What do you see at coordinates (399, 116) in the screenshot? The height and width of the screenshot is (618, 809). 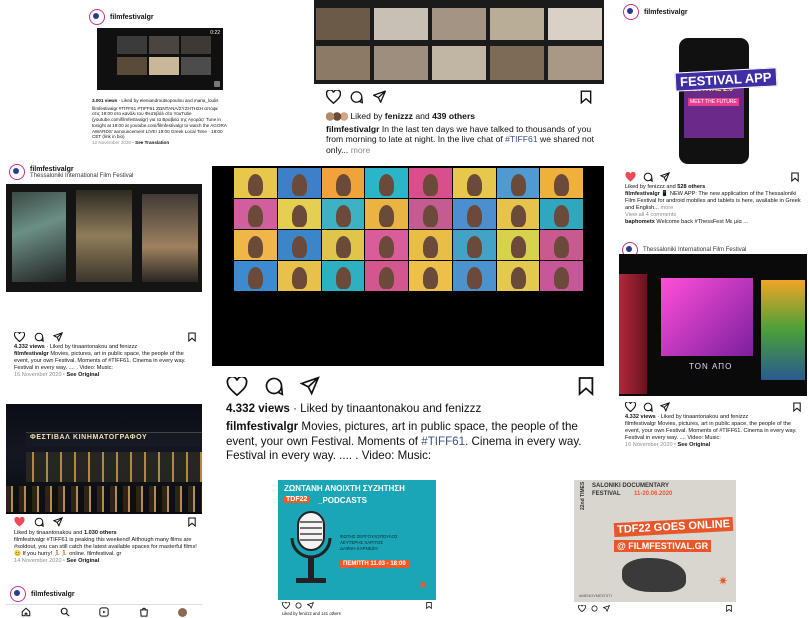 I see `liked-user: fenizzz` at bounding box center [399, 116].